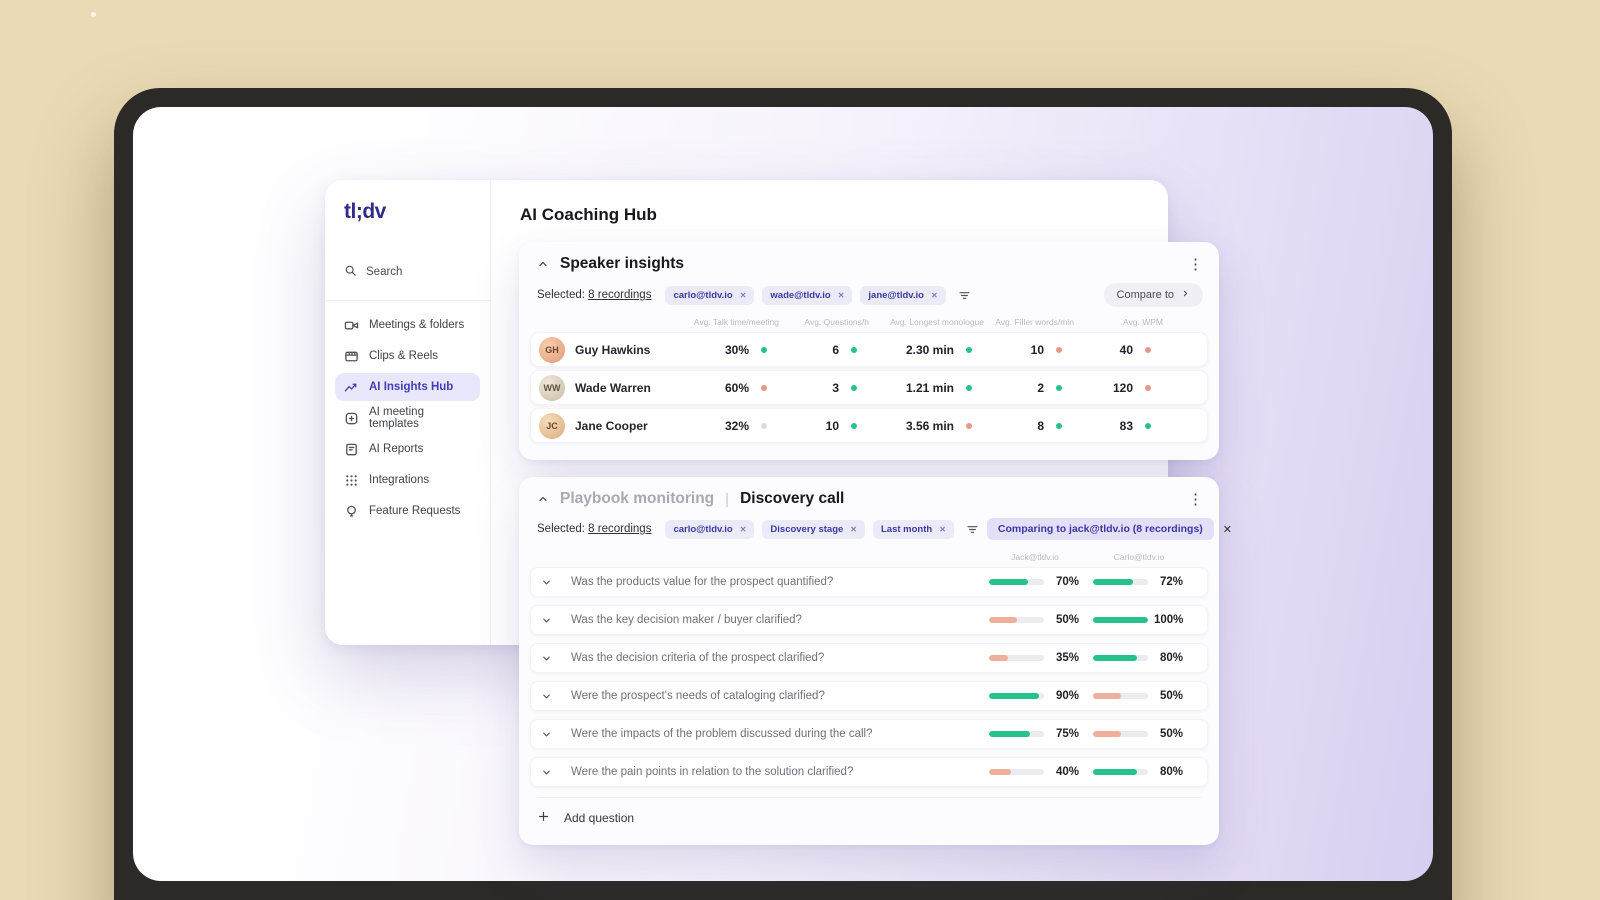  I want to click on grid-dots-icon, so click(351, 480).